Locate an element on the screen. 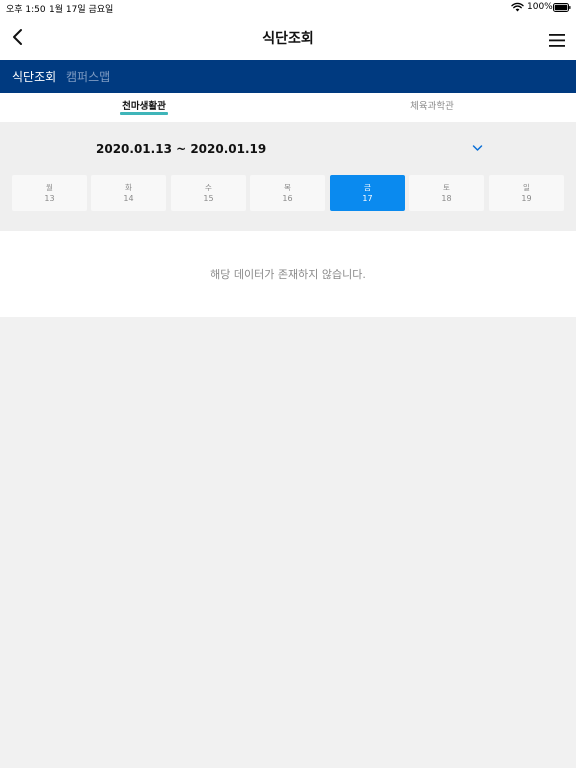 The image size is (576, 768). status-bar: 오후 1:50 1월 17일 금요일 100% is located at coordinates (288, 7).